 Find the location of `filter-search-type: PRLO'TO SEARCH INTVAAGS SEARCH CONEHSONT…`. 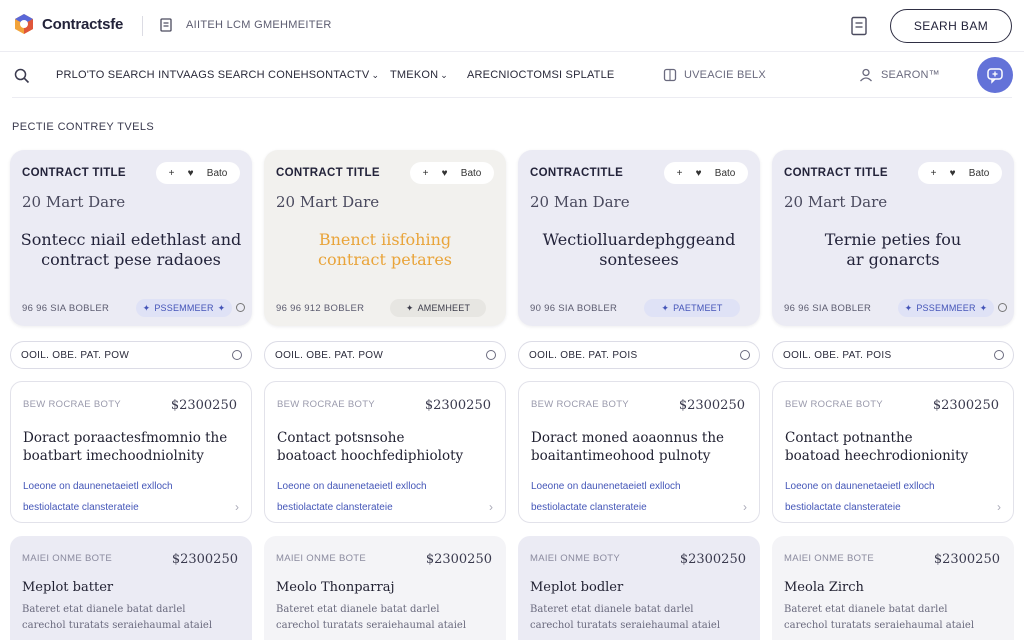

filter-search-type: PRLO'TO SEARCH INTVAAGS SEARCH CONEHSONT… is located at coordinates (217, 75).